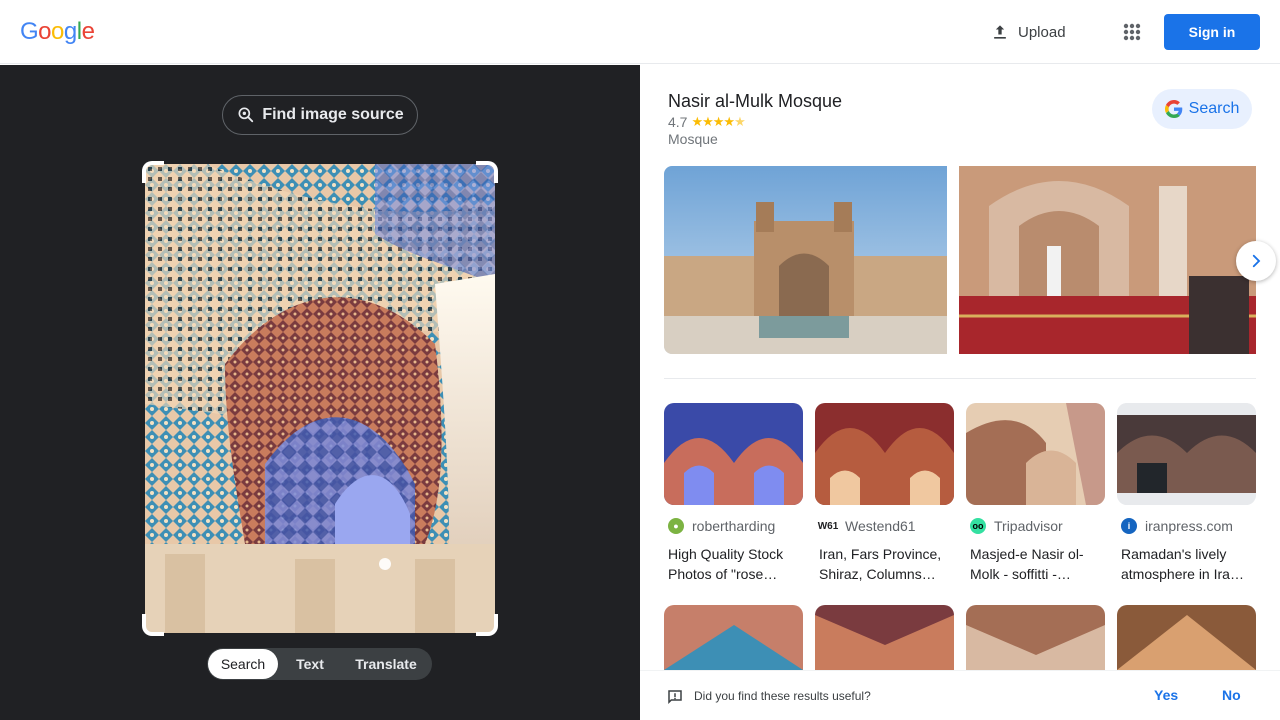 The width and height of the screenshot is (1280, 720). What do you see at coordinates (693, 139) in the screenshot?
I see `entity-category: Mosque` at bounding box center [693, 139].